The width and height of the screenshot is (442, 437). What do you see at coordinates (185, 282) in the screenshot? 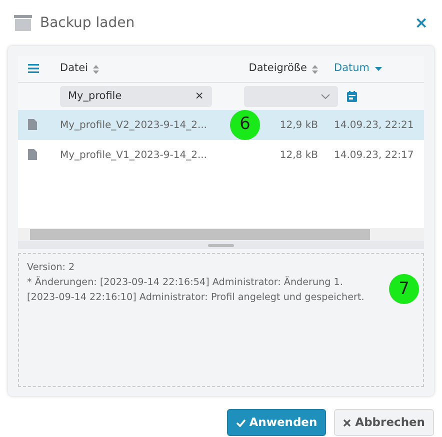
I see `details-text: * Änderungen: [2023-09-14 22:16:54] Administrator: Änderung 1.` at bounding box center [185, 282].